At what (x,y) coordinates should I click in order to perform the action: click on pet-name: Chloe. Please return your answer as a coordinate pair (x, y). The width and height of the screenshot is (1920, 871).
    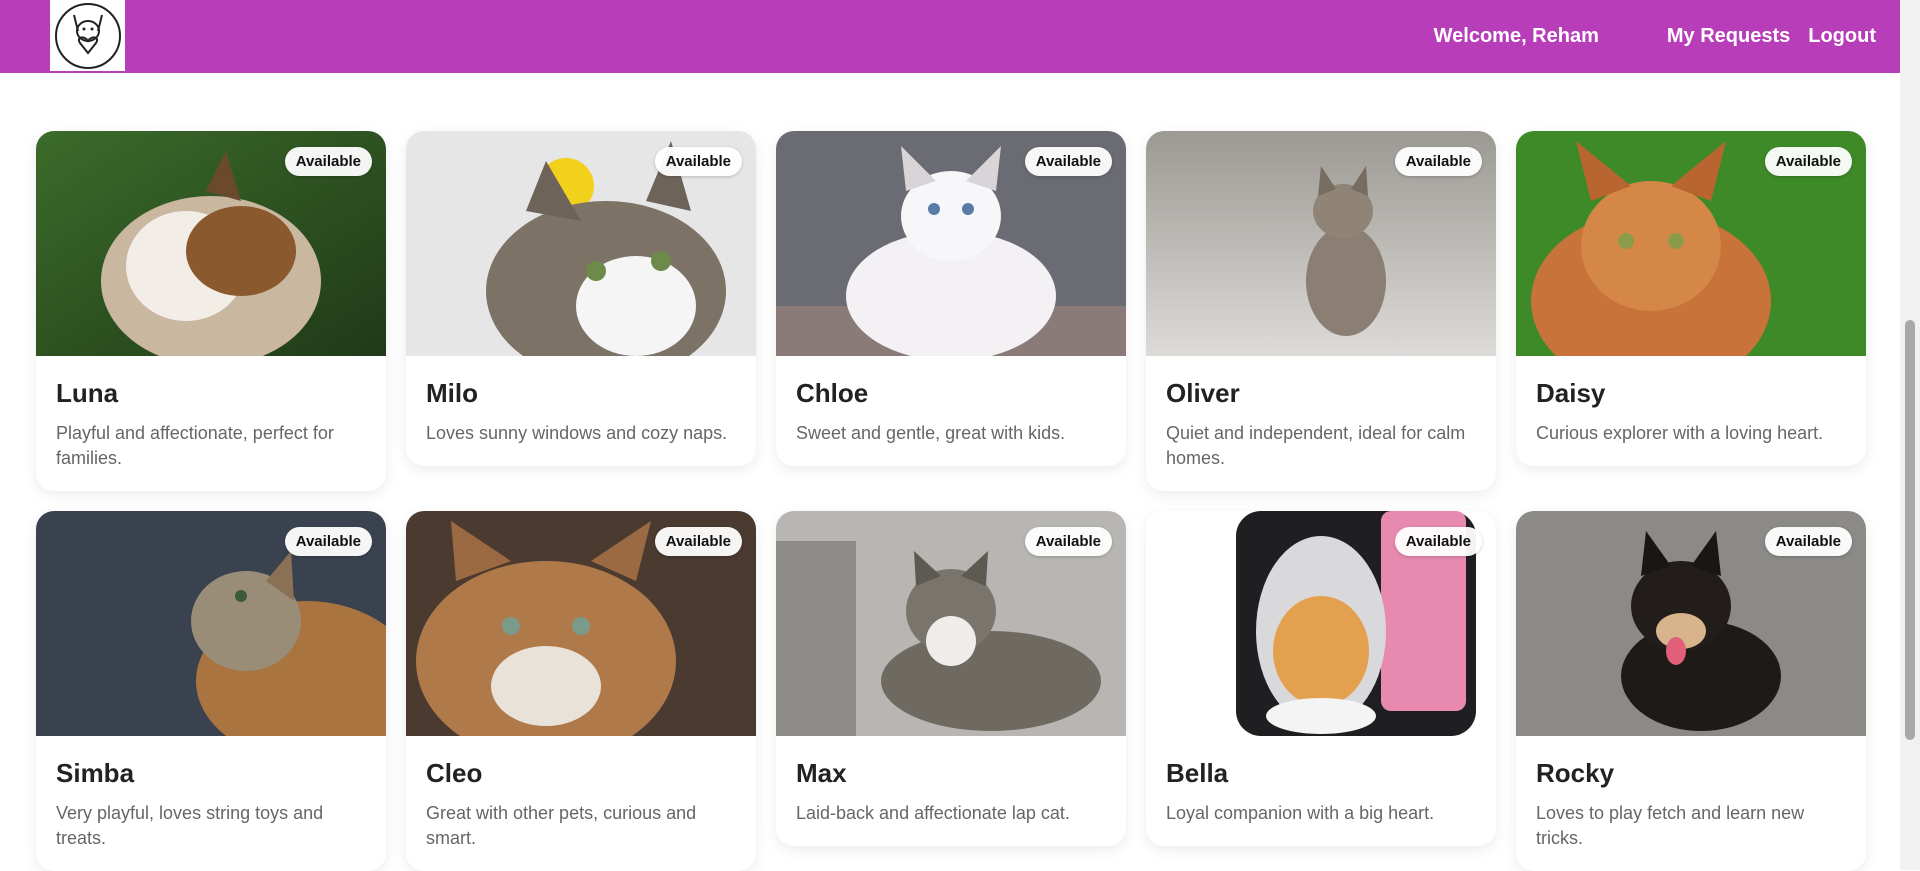
    Looking at the image, I should click on (832, 393).